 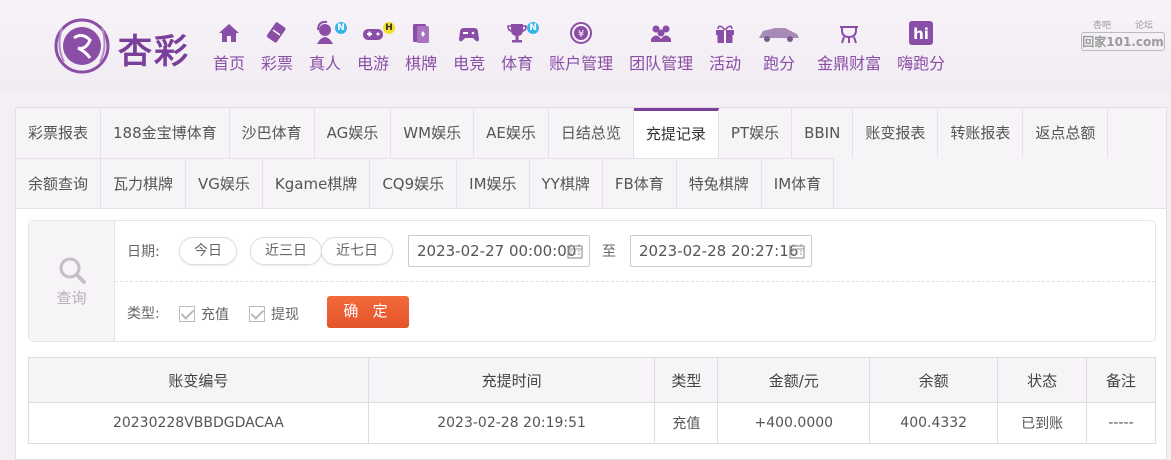 What do you see at coordinates (493, 183) in the screenshot?
I see `tab-tabs-row2-5: IM娱乐` at bounding box center [493, 183].